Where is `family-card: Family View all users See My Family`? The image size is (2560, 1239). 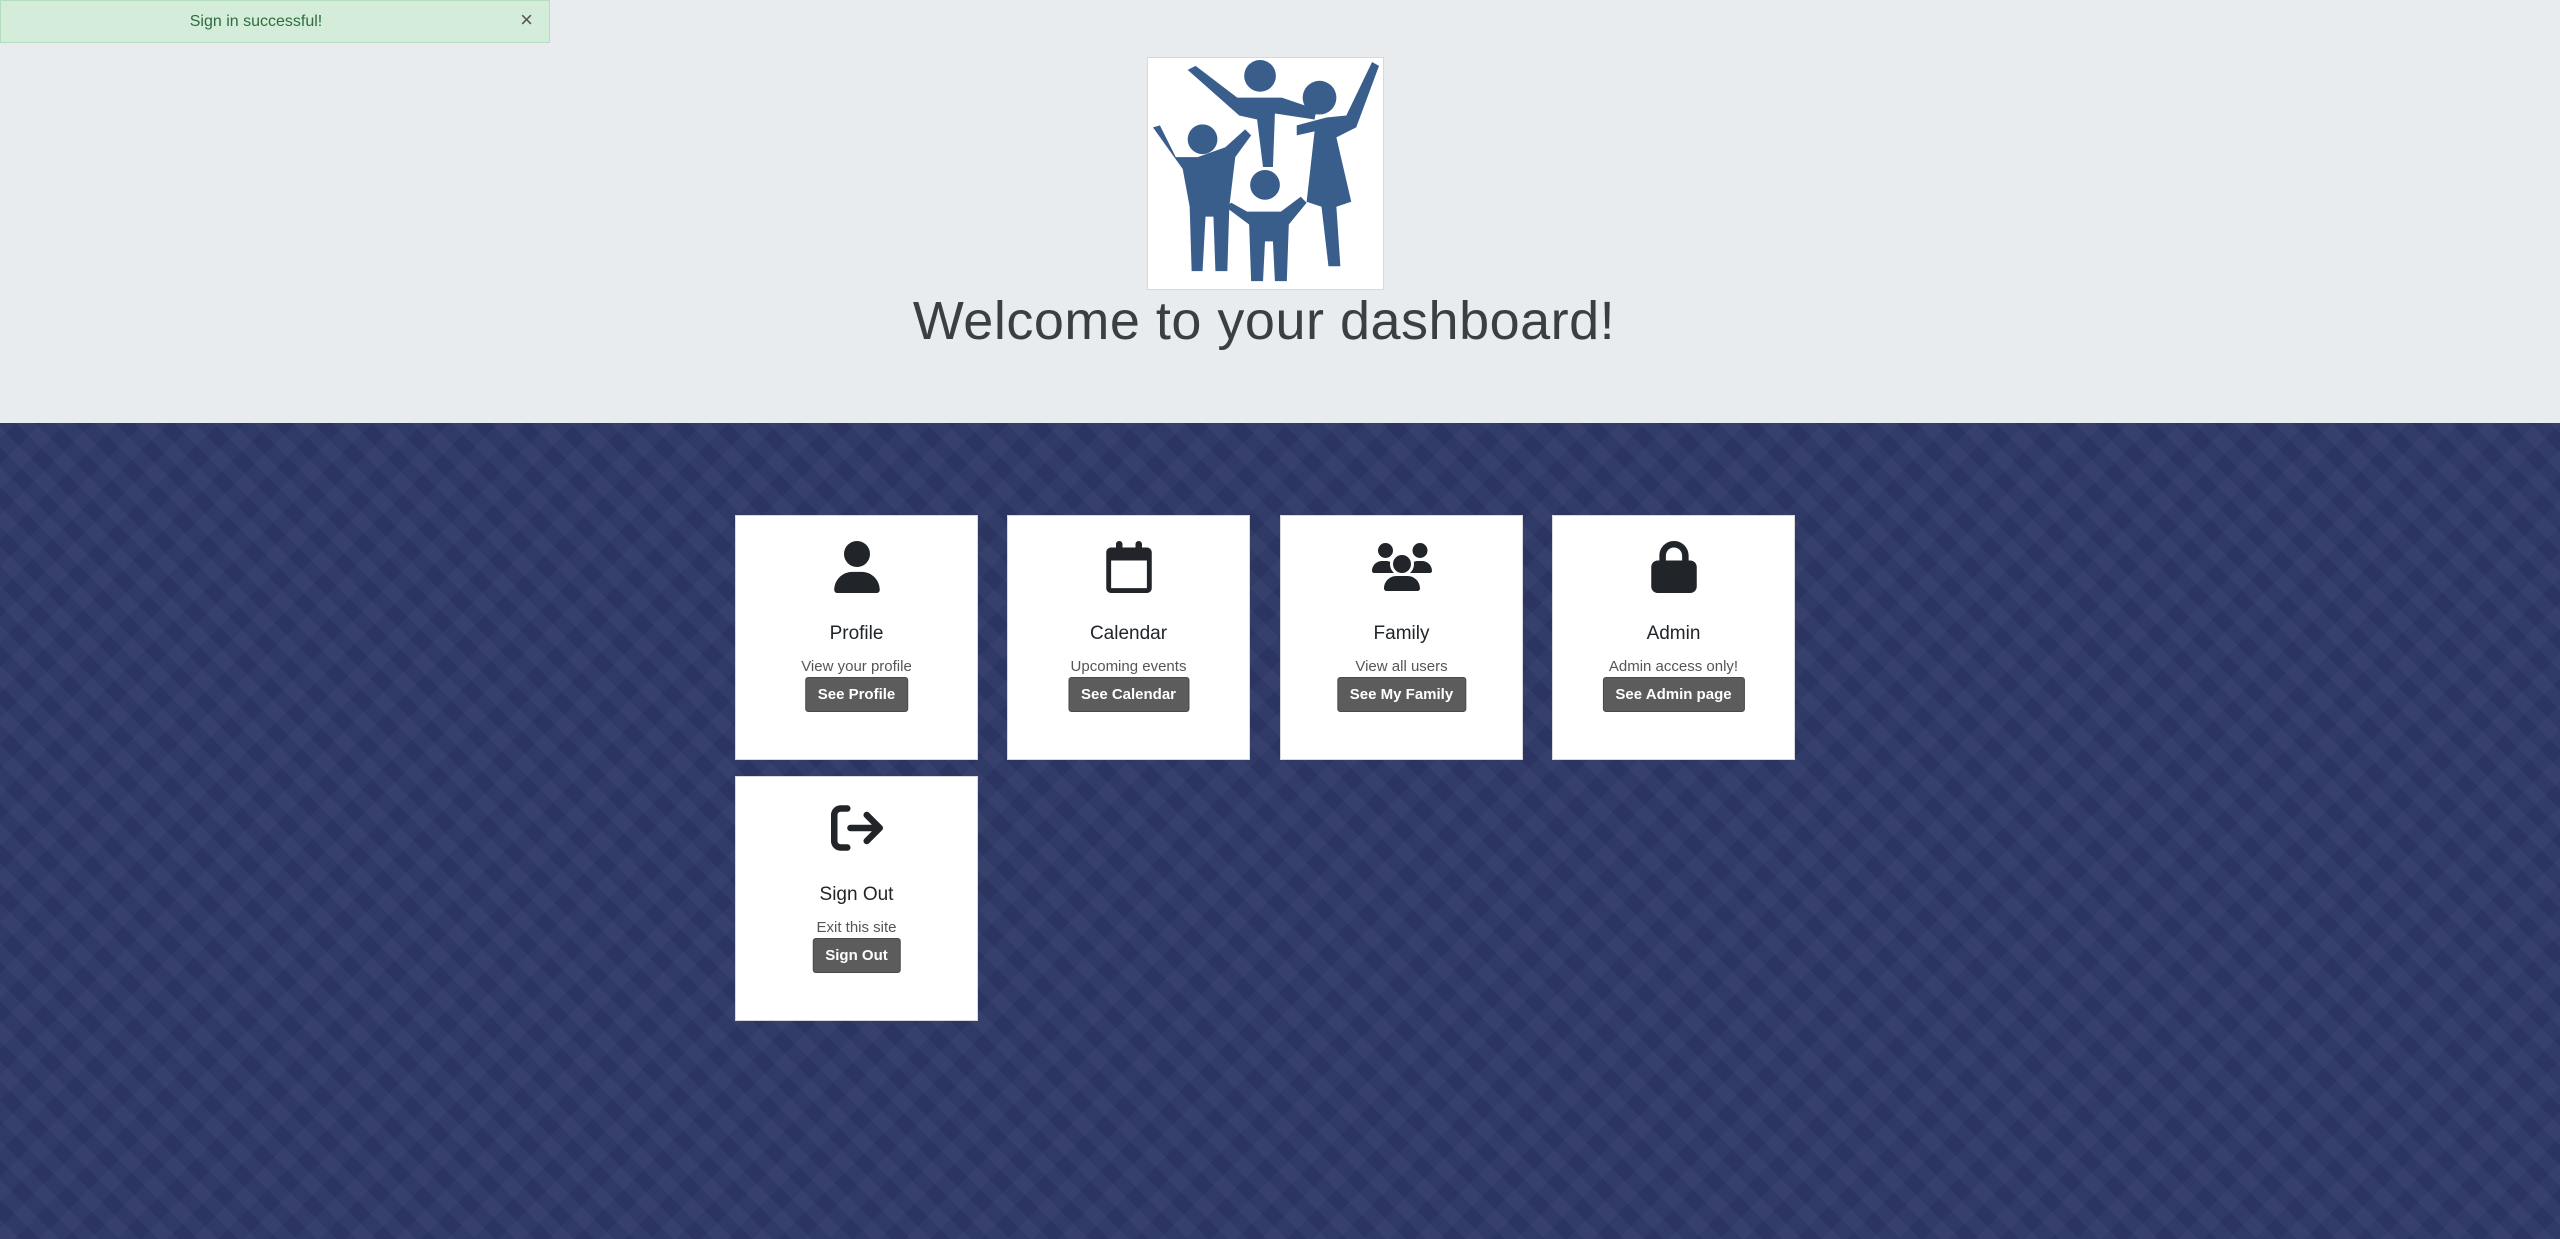
family-card: Family View all users See My Family is located at coordinates (1401, 637).